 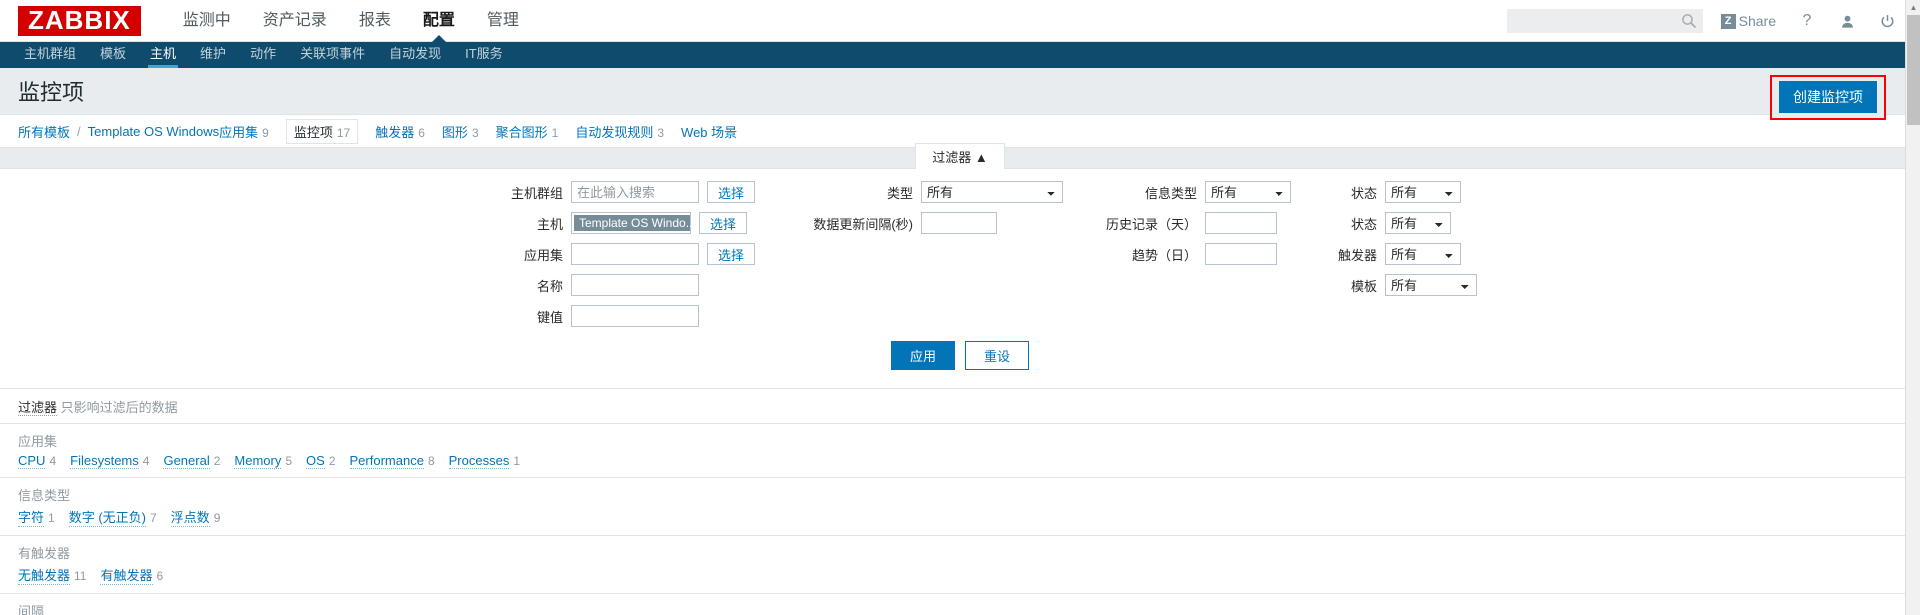 I want to click on nav-item-configuration: 配置, so click(x=439, y=21).